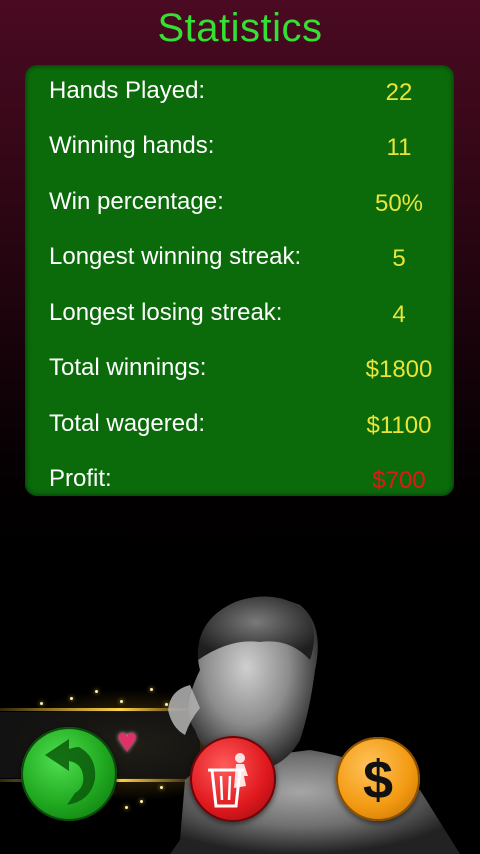 This screenshot has width=480, height=854. I want to click on stat-value: 4, so click(399, 314).